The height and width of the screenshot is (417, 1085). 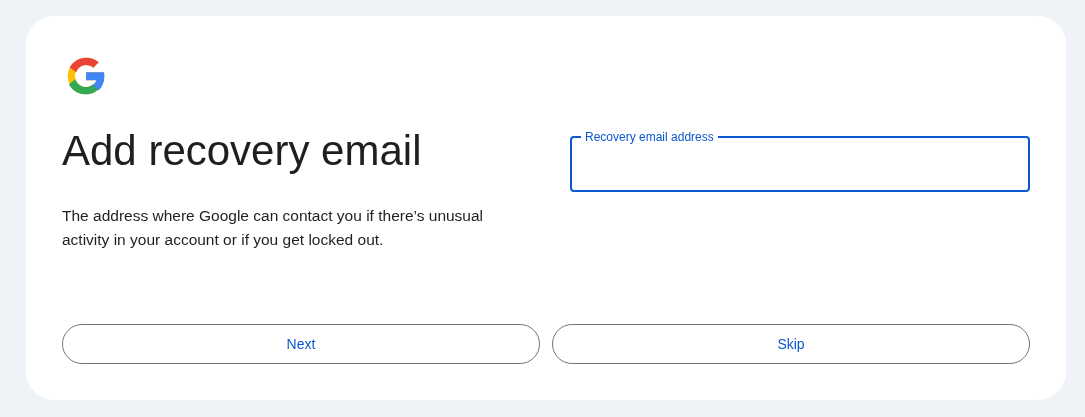 What do you see at coordinates (242, 151) in the screenshot?
I see `page-title: Add recovery email` at bounding box center [242, 151].